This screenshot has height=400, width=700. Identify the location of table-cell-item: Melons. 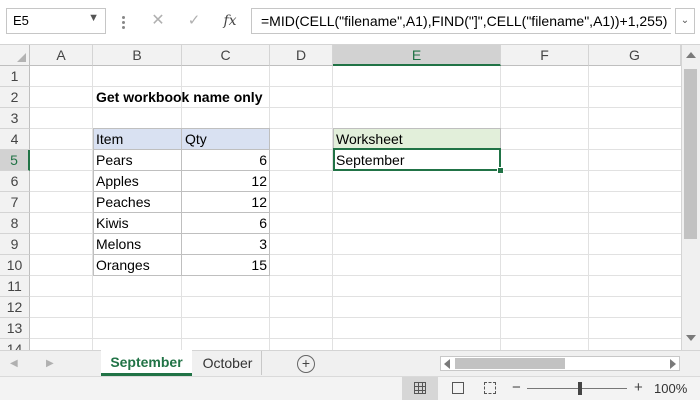
(137, 244).